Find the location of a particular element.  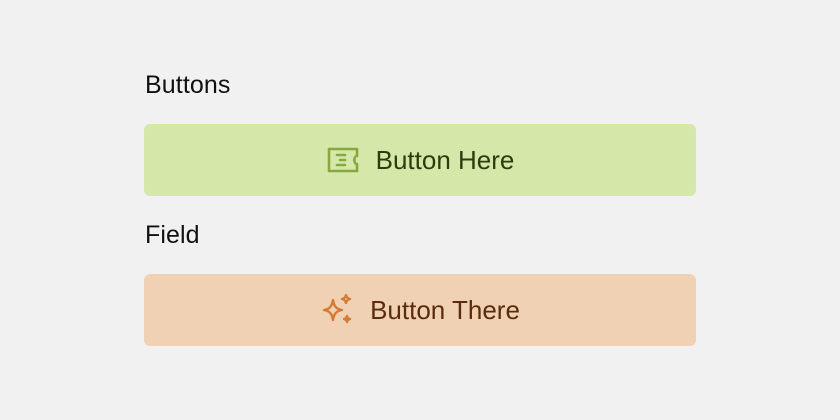

button-here-button: Button Here is located at coordinates (420, 160).